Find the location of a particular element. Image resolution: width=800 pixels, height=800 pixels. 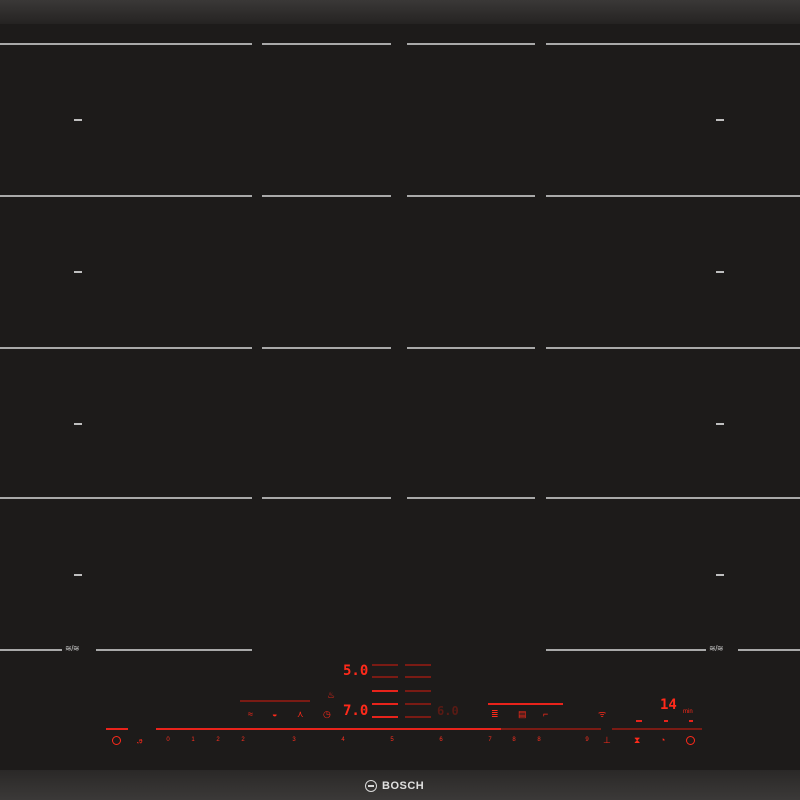

timer-icon: ◷ is located at coordinates (327, 714).